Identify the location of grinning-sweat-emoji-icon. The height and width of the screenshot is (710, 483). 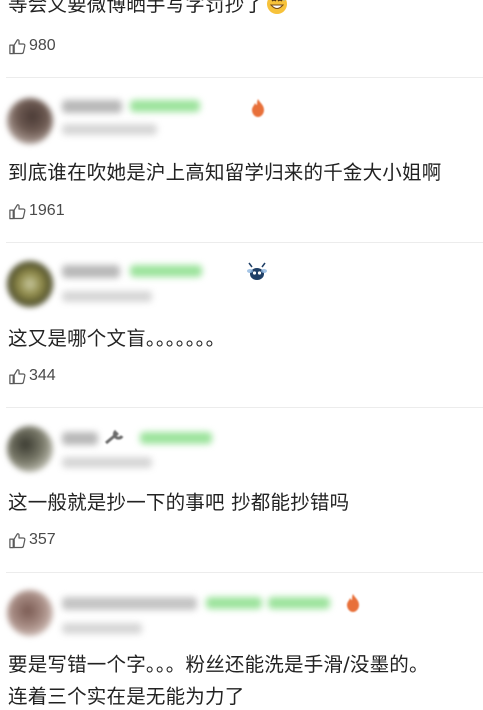
(277, 7).